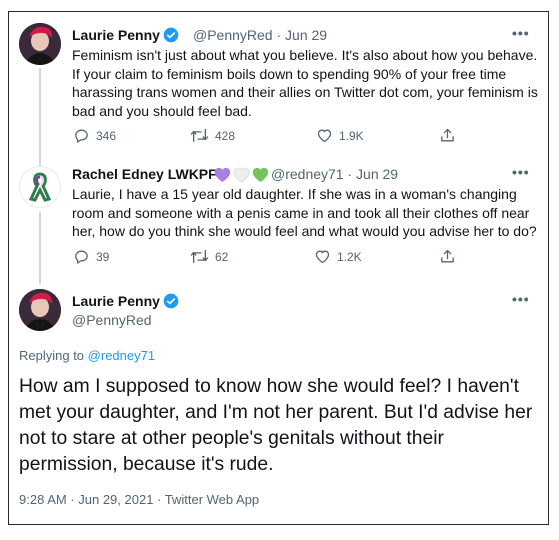  What do you see at coordinates (260, 175) in the screenshot?
I see `green-heart-icon` at bounding box center [260, 175].